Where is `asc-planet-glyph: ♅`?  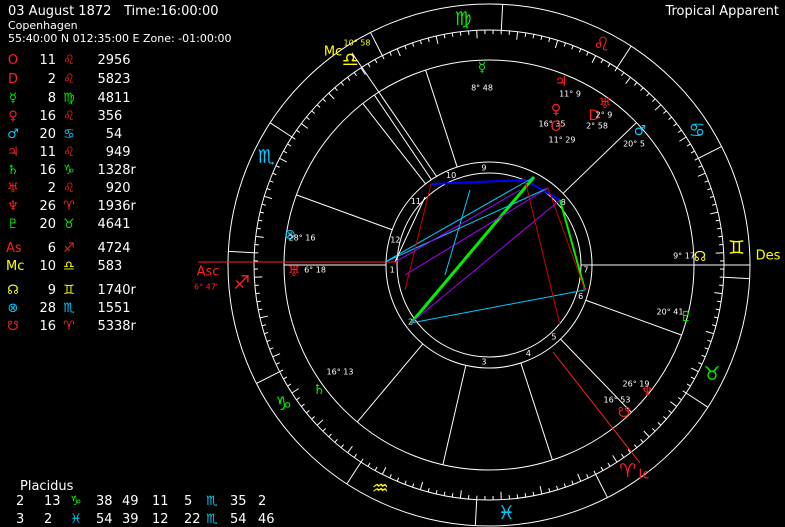
asc-planet-glyph: ♅ is located at coordinates (294, 272).